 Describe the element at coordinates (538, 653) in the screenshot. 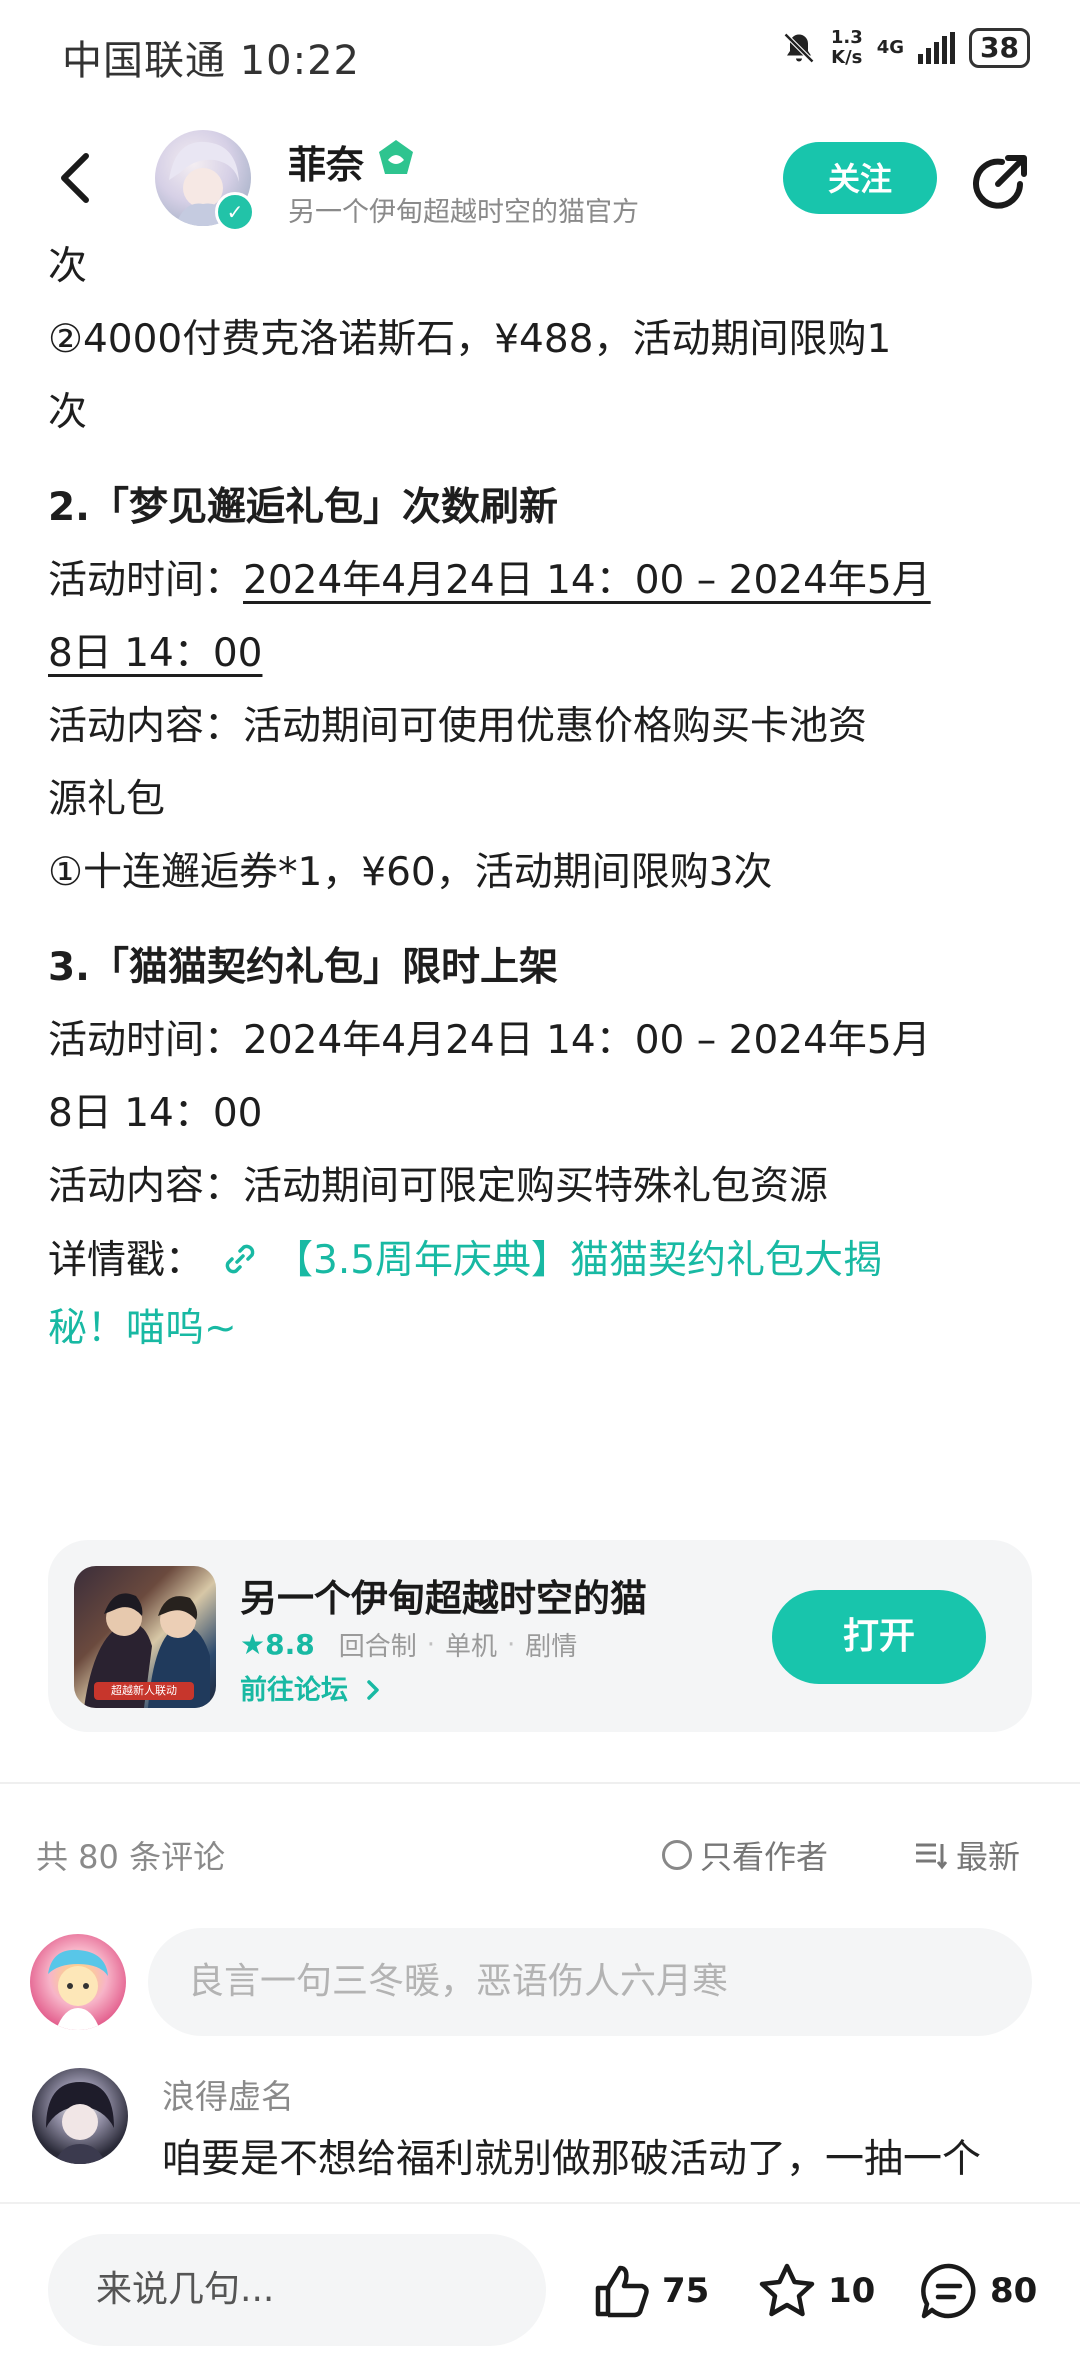

I see `section-2-time-cont: 8日 14：00` at that location.